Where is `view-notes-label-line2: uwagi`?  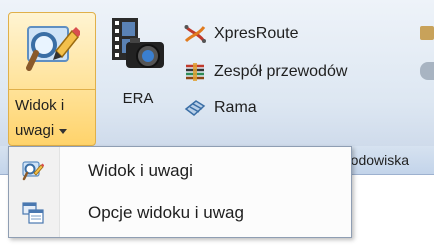 view-notes-label-line2: uwagi is located at coordinates (35, 130).